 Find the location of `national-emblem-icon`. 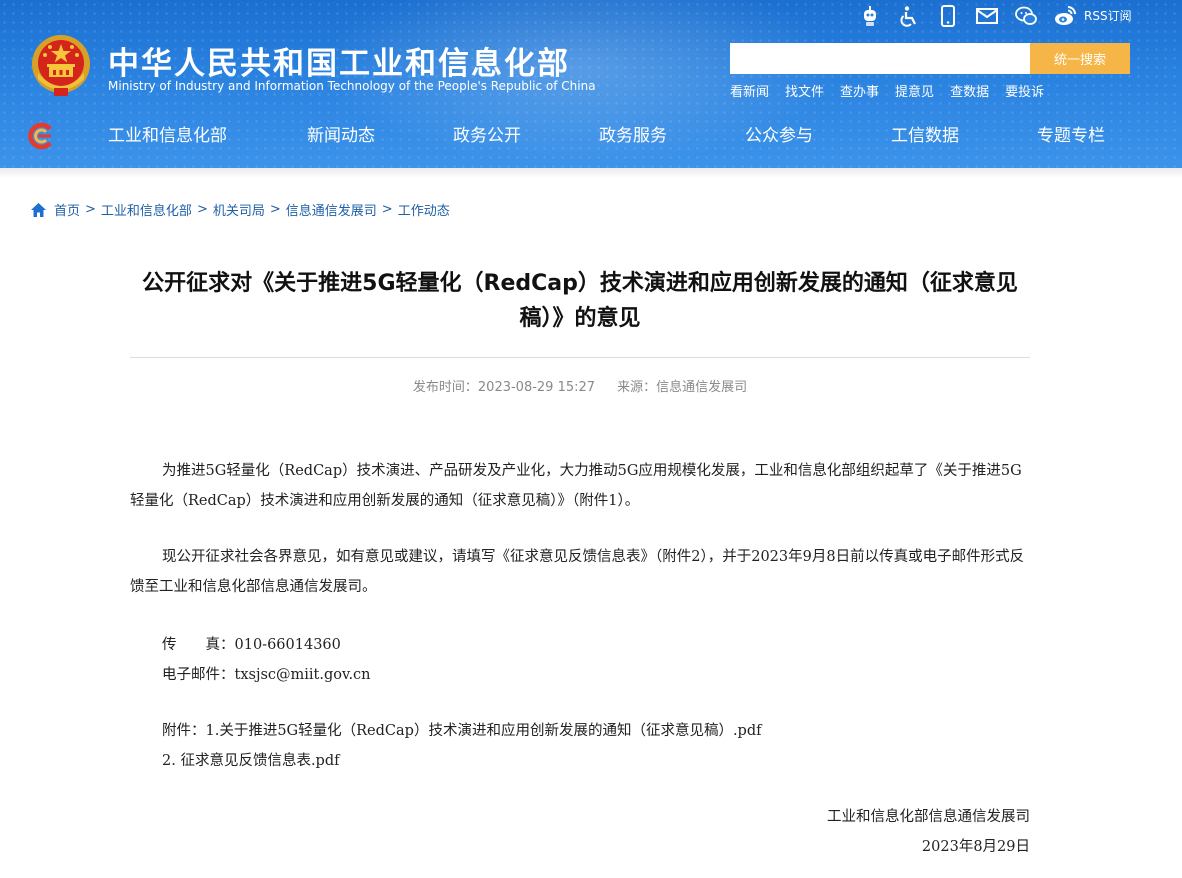

national-emblem-icon is located at coordinates (61, 65).